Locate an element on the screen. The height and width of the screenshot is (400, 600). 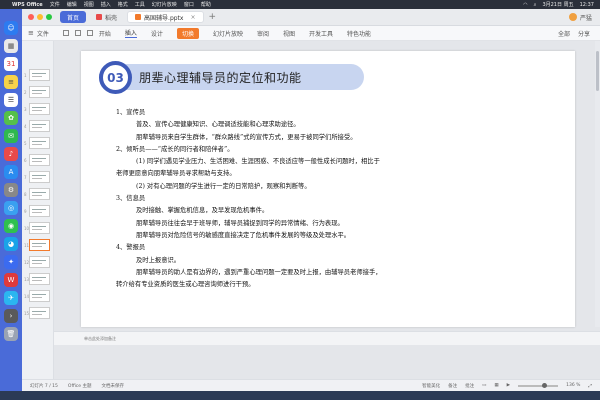
new-tab-icon: + is located at coordinates (213, 17).